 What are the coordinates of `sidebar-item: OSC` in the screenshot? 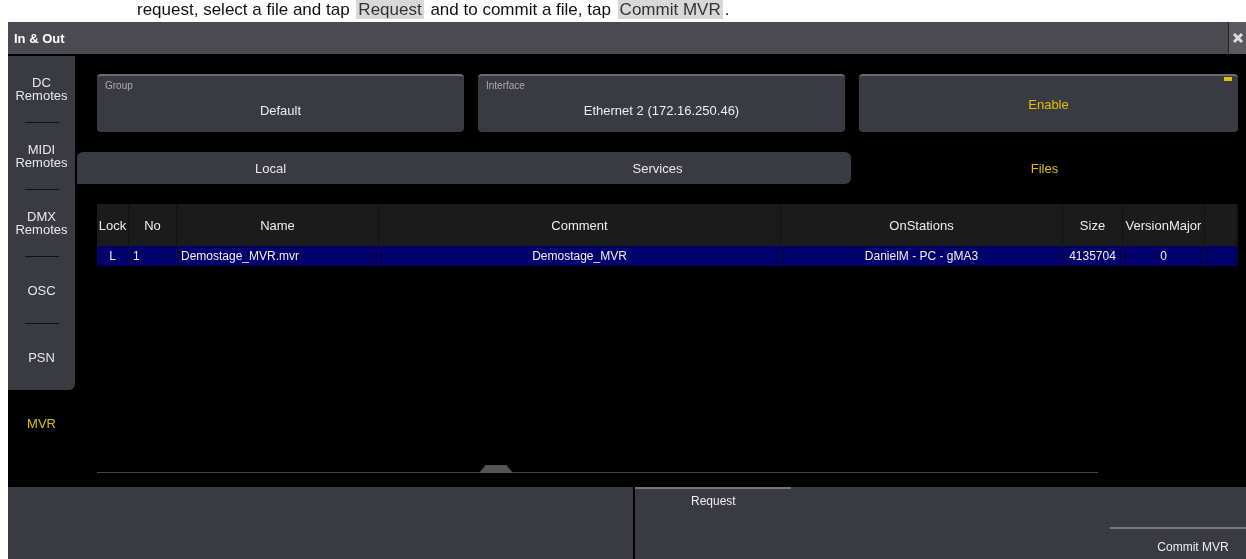 It's located at (41, 290).